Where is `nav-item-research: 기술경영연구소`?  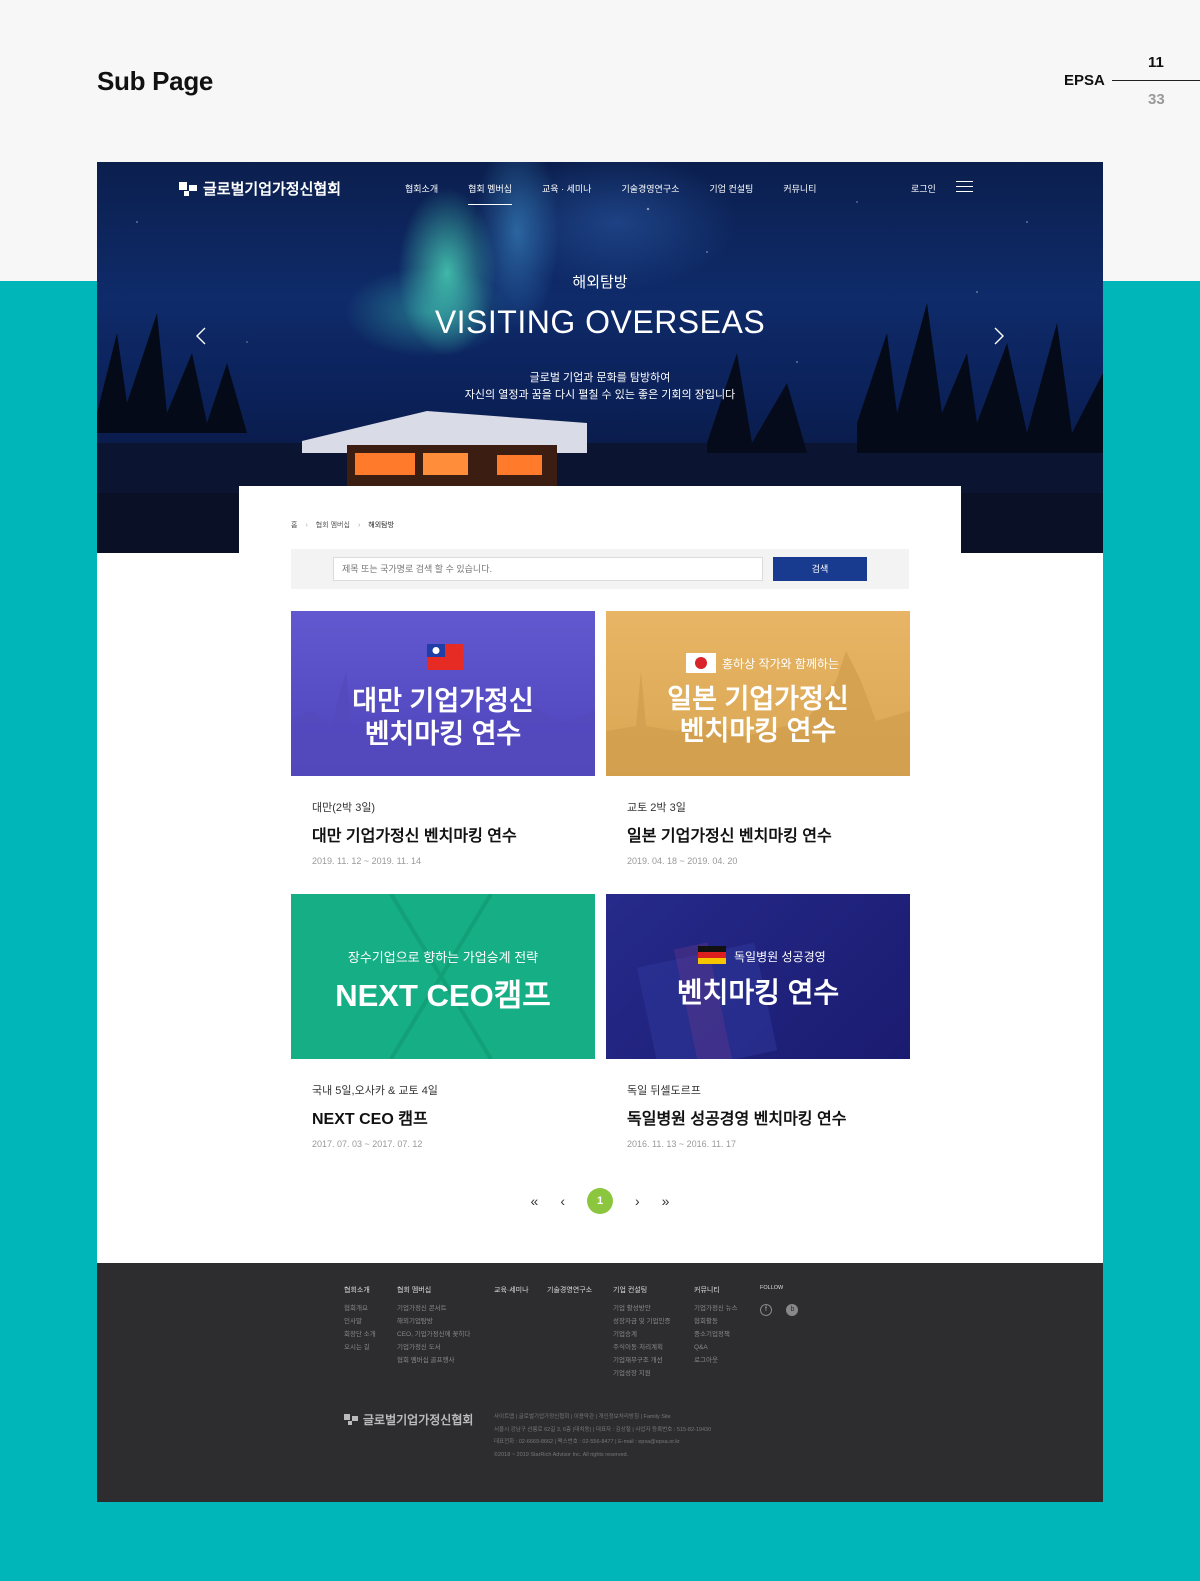 nav-item-research: 기술경영연구소 is located at coordinates (650, 192).